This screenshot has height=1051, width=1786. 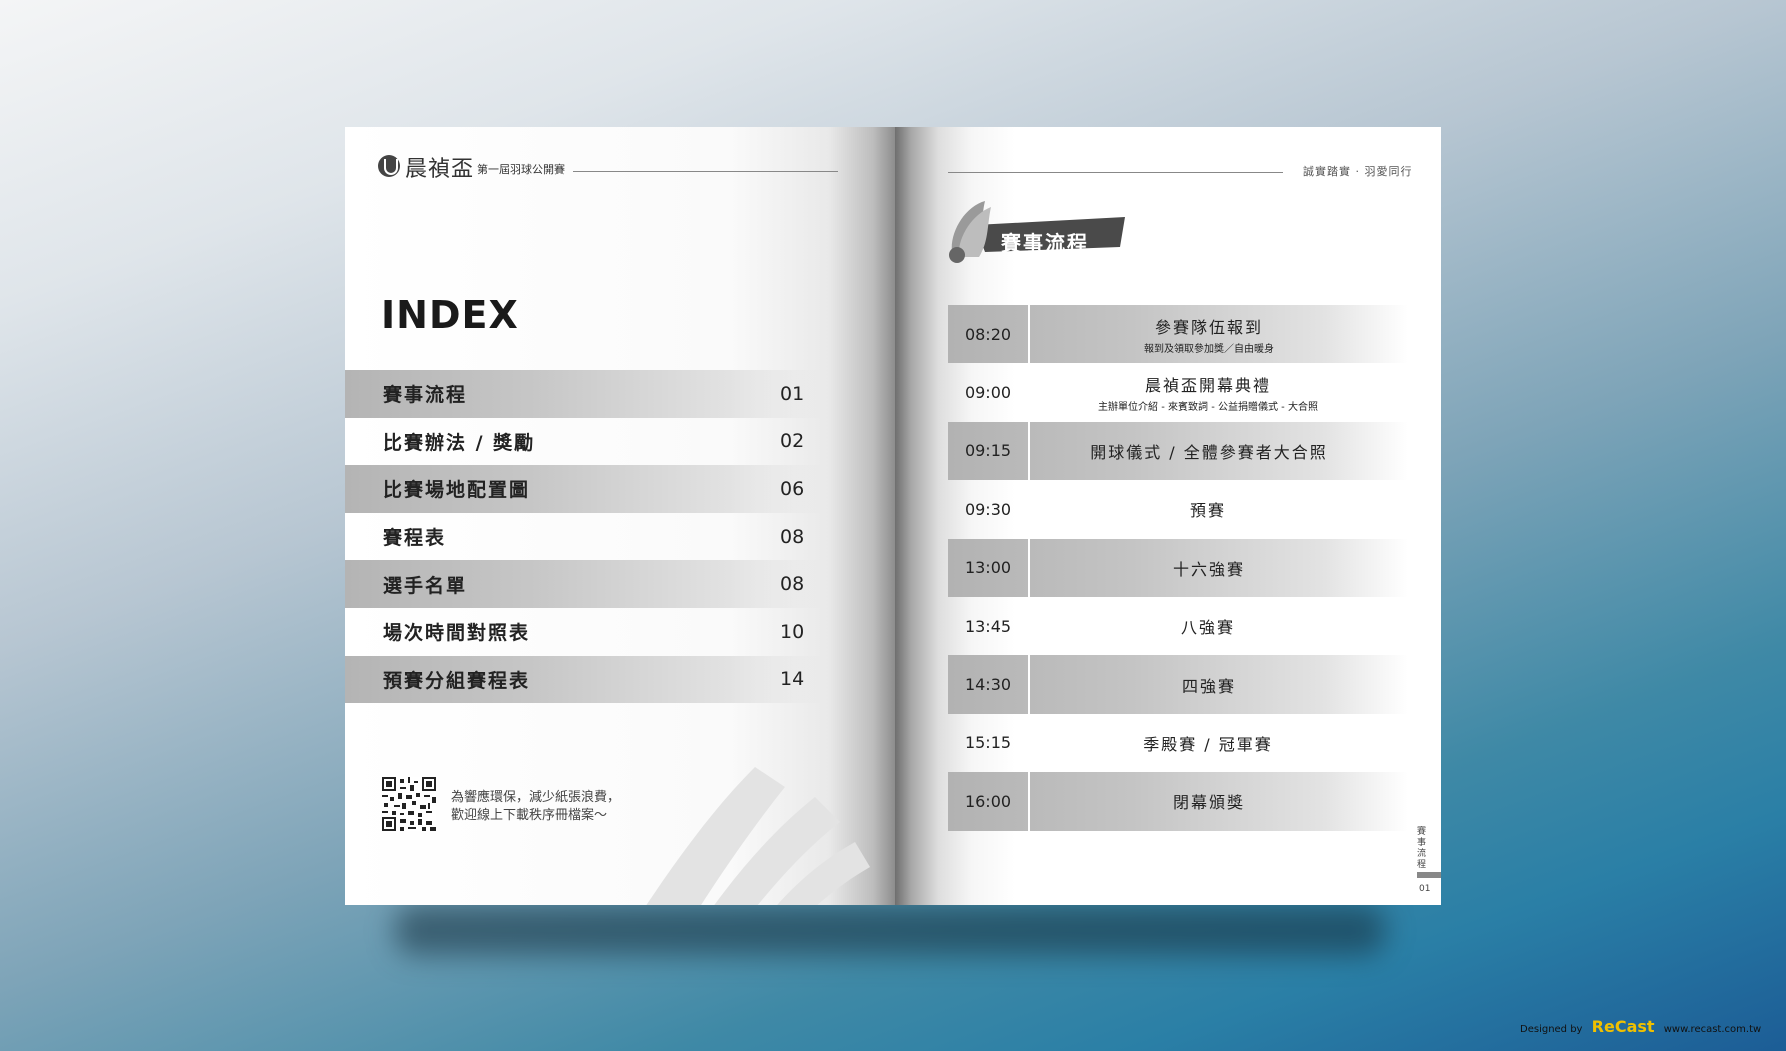 I want to click on index-item: 預賽分組賽程表 14, so click(x=585, y=679).